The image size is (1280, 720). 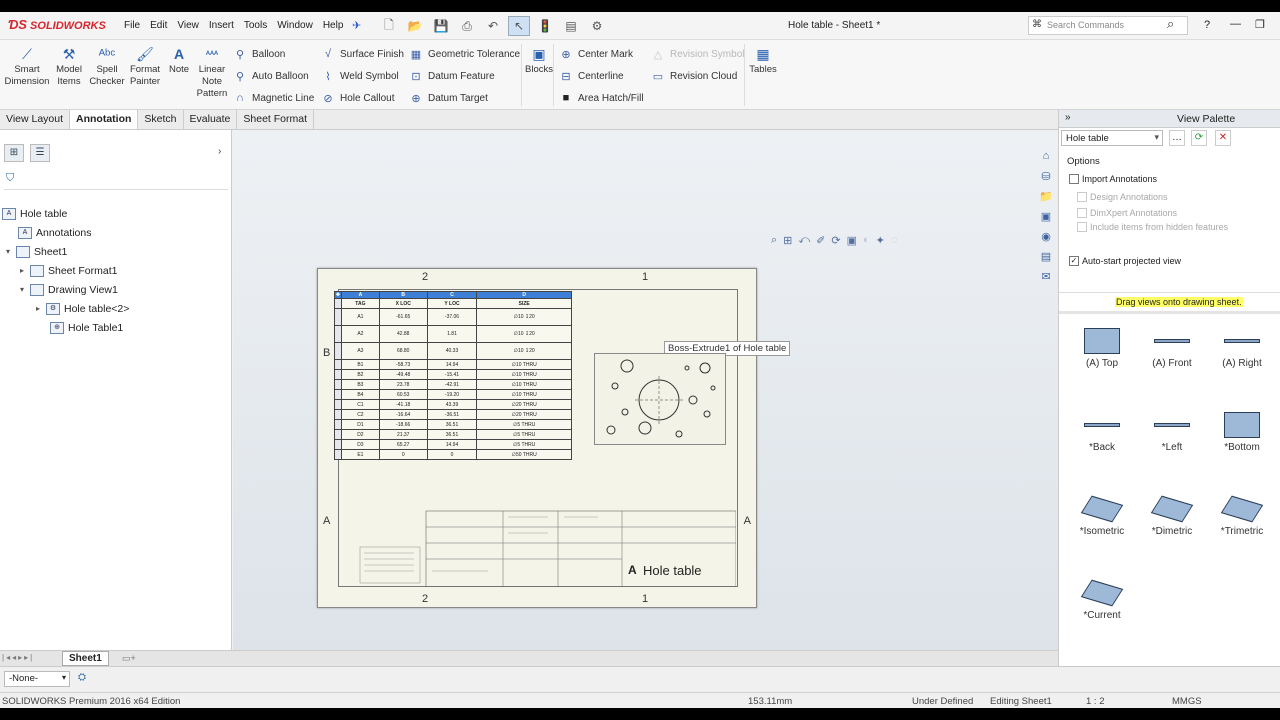 What do you see at coordinates (211, 119) in the screenshot?
I see `tab-evaluate: Evaluate` at bounding box center [211, 119].